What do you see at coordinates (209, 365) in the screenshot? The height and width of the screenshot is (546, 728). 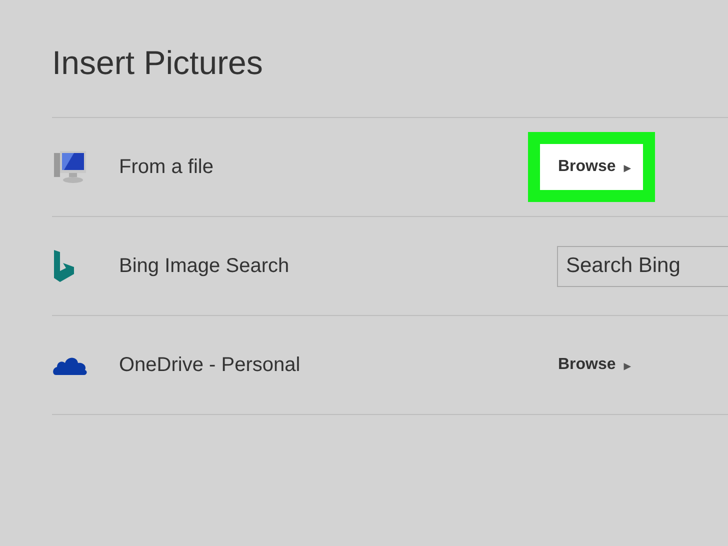 I see `source-label: OneDrive - Personal` at bounding box center [209, 365].